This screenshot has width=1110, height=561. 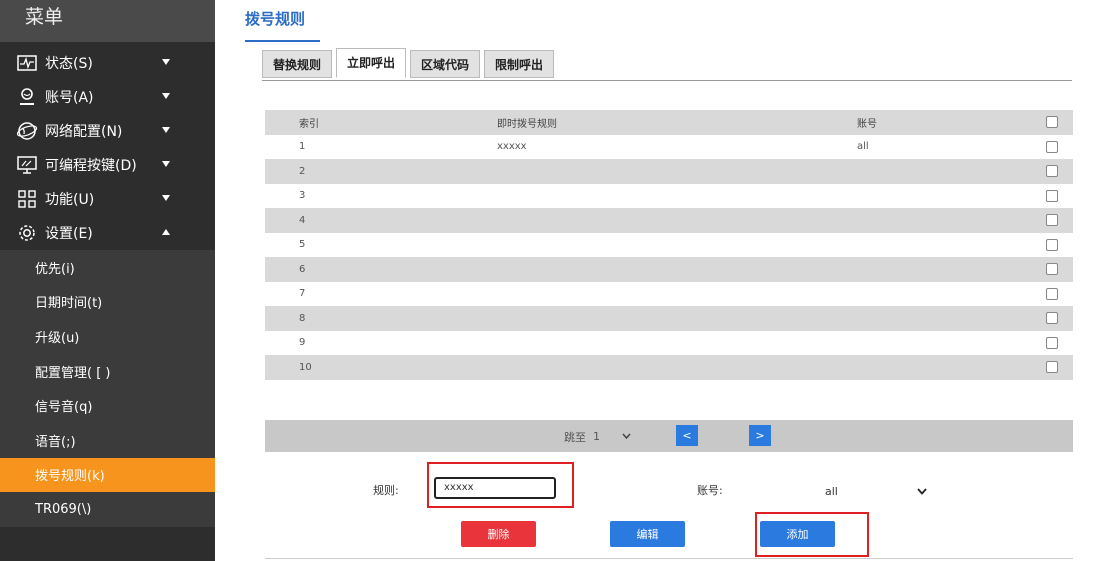 What do you see at coordinates (27, 131) in the screenshot?
I see `globe-icon` at bounding box center [27, 131].